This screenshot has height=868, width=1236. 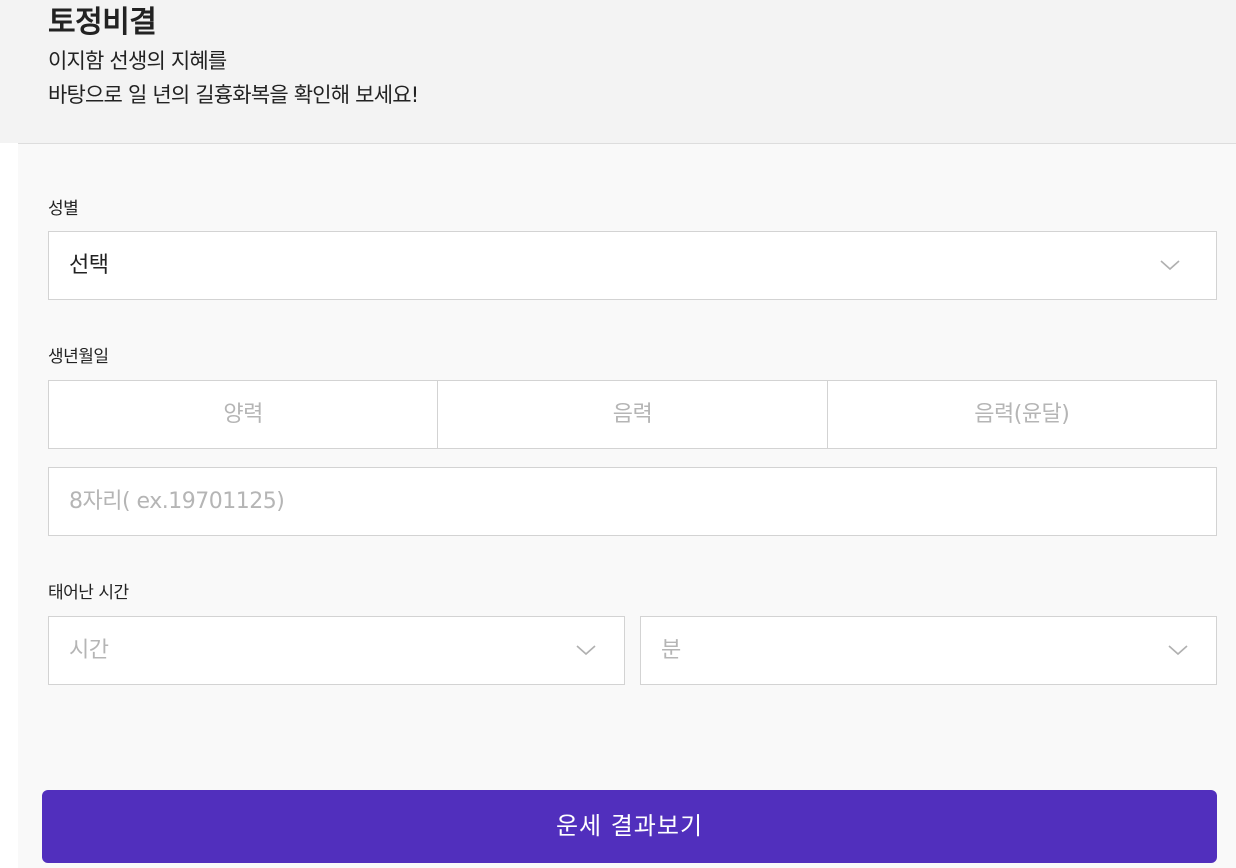 I want to click on page-description-line1: 이지함 선생의 지혜를, so click(x=137, y=61).